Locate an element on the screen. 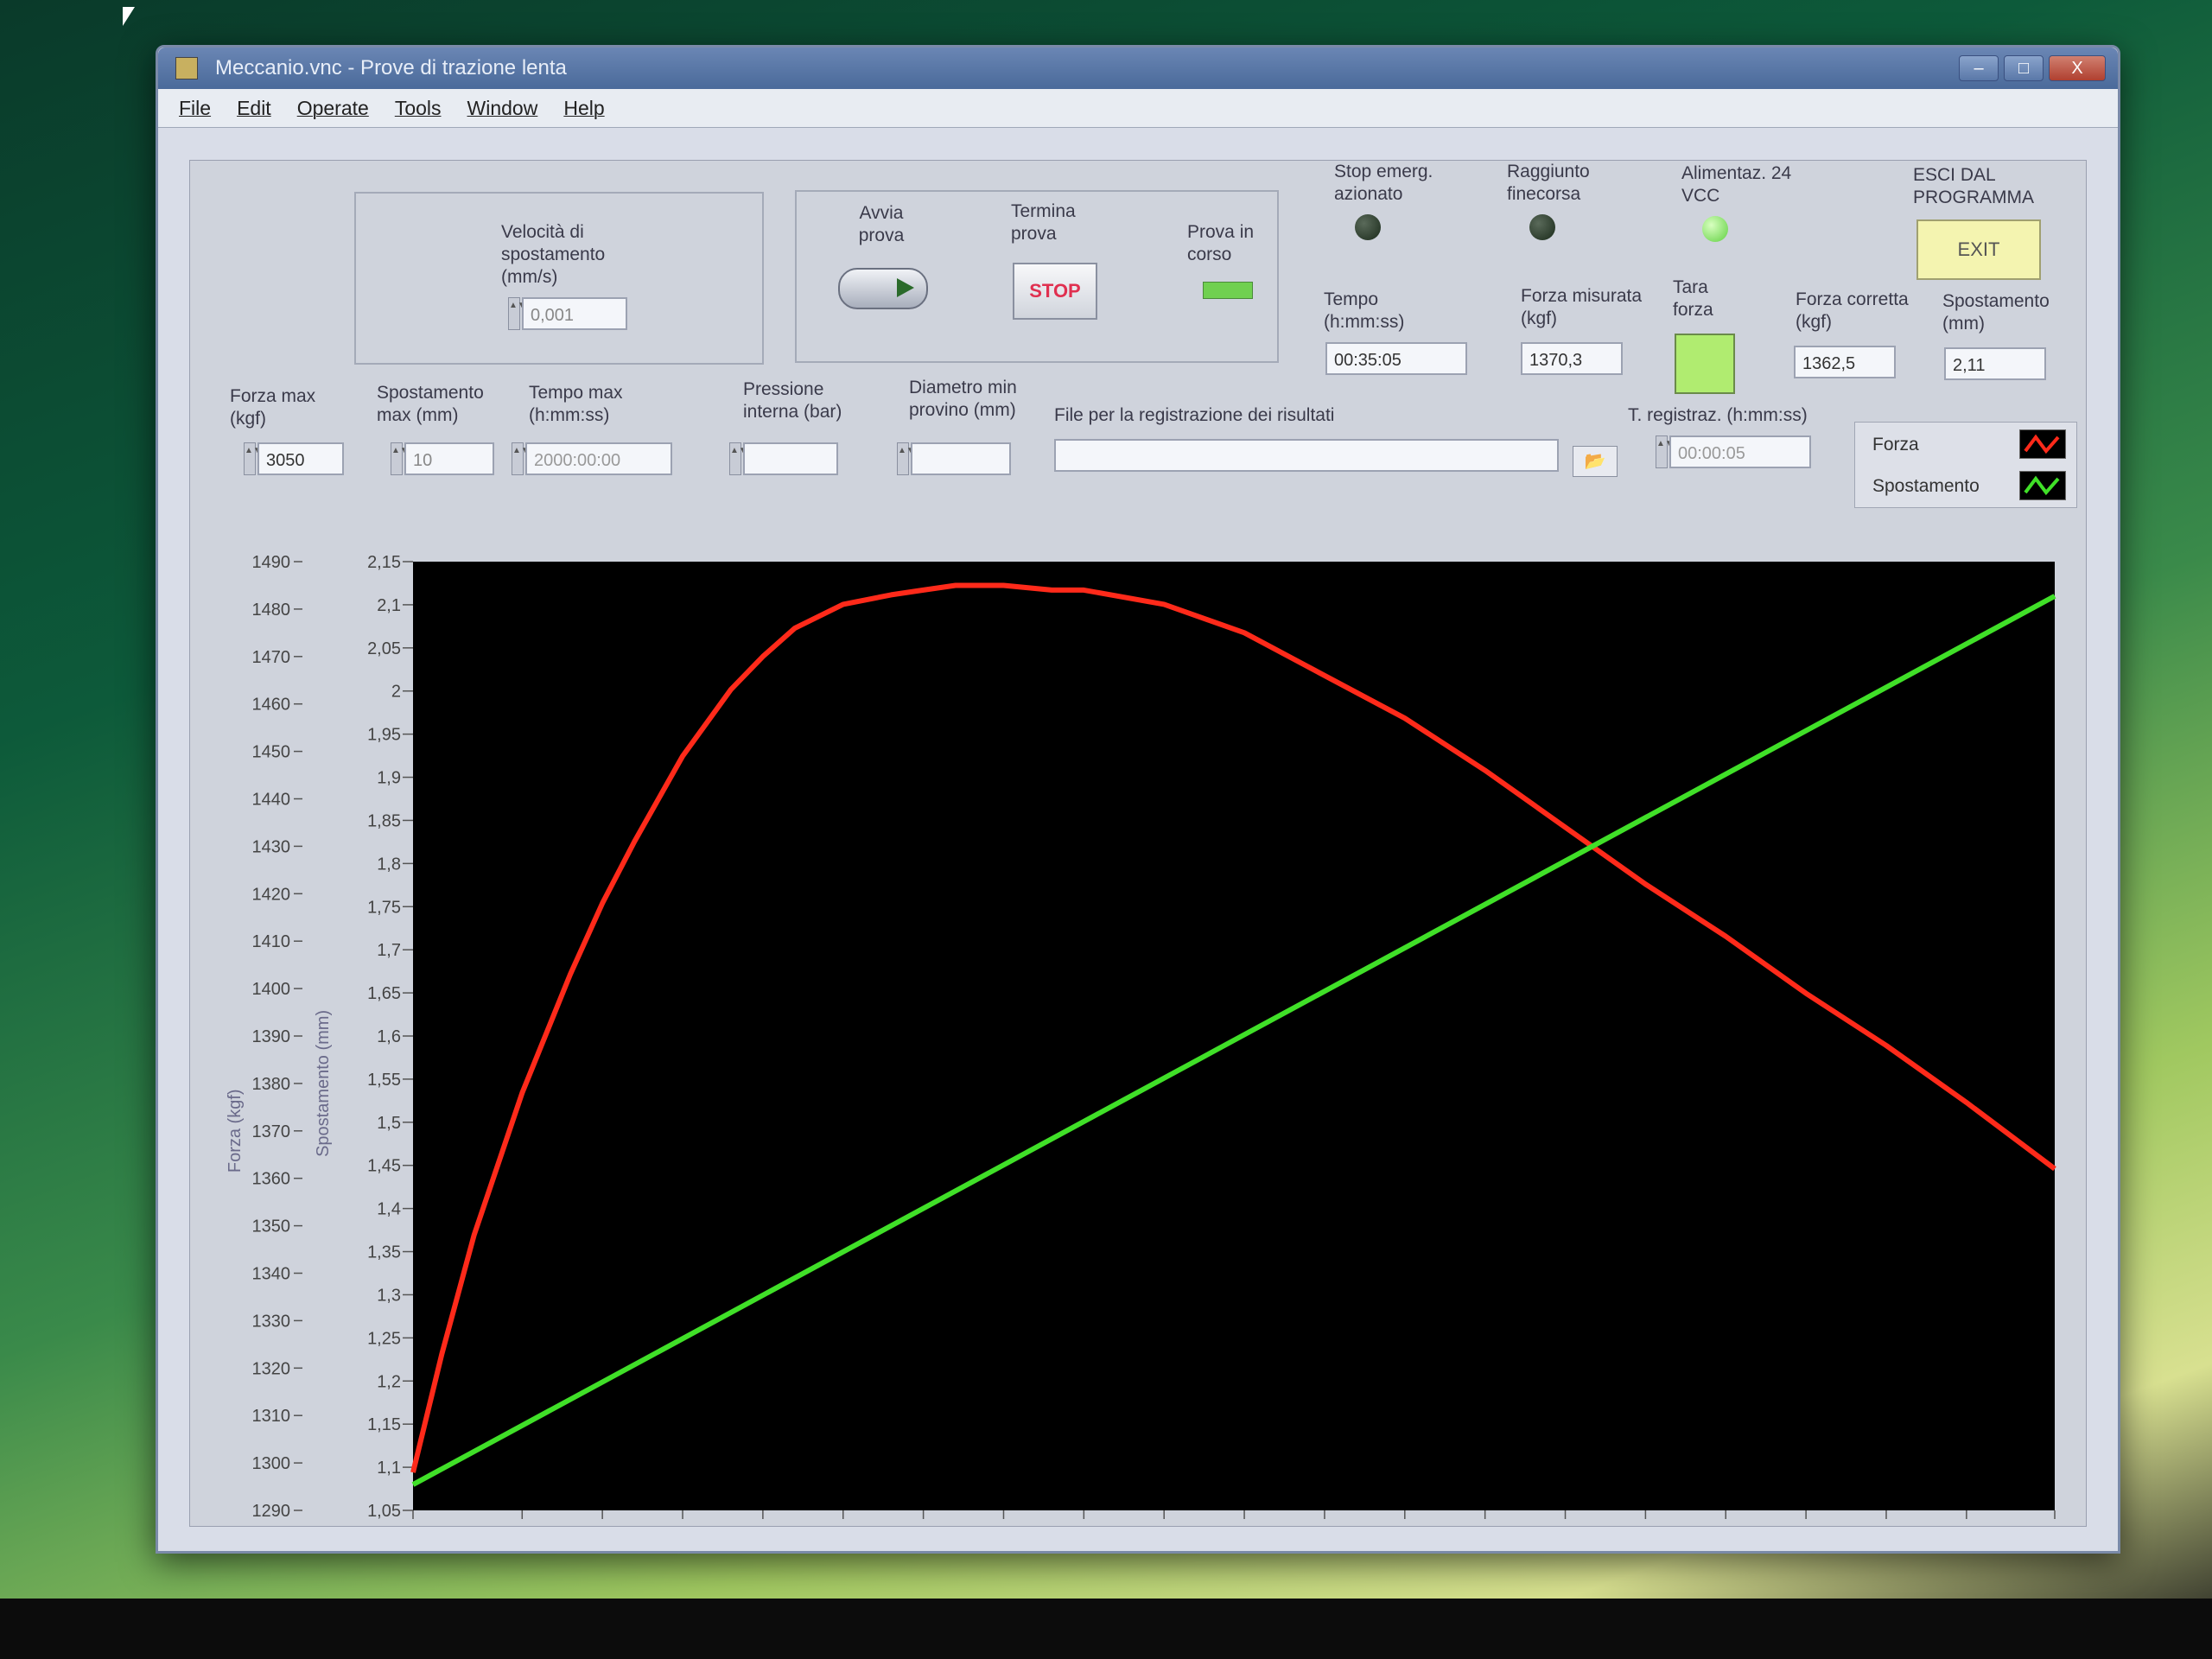  y-left-tick-label: 1480 is located at coordinates (271, 610).